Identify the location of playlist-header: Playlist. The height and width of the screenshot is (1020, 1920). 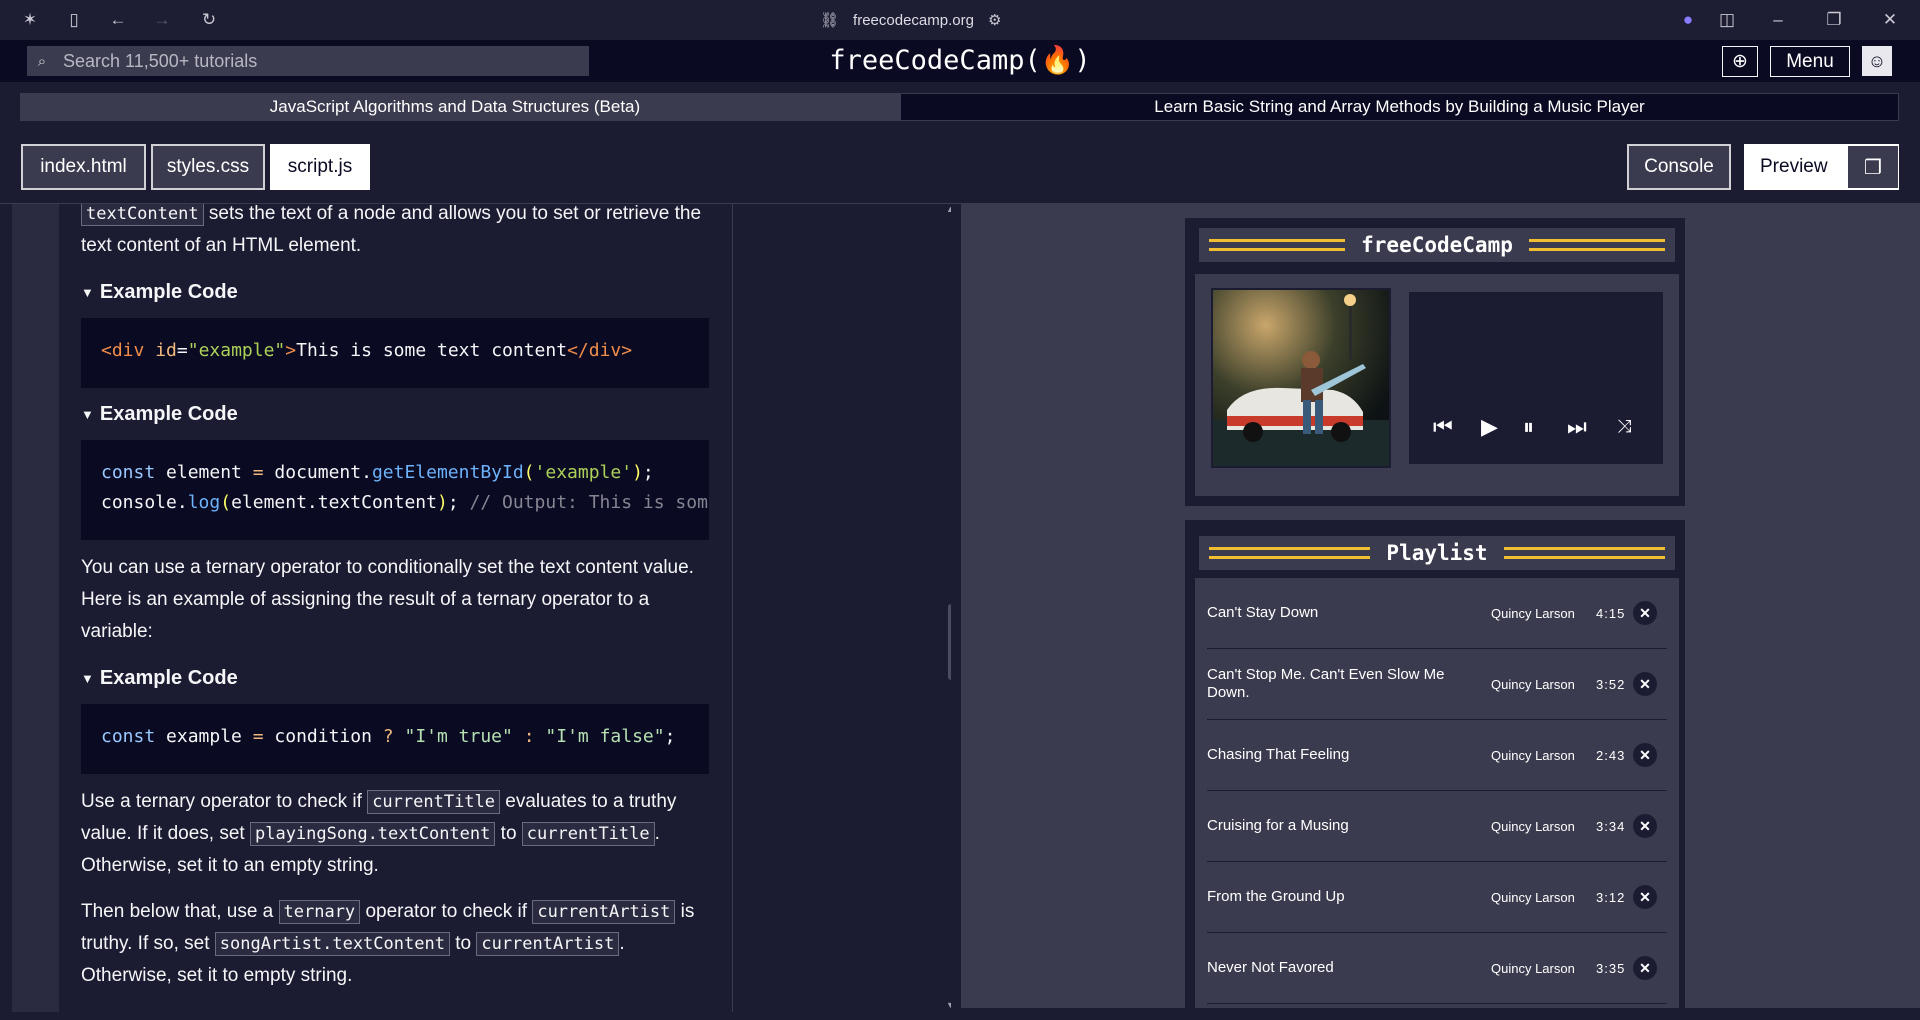
(1437, 553).